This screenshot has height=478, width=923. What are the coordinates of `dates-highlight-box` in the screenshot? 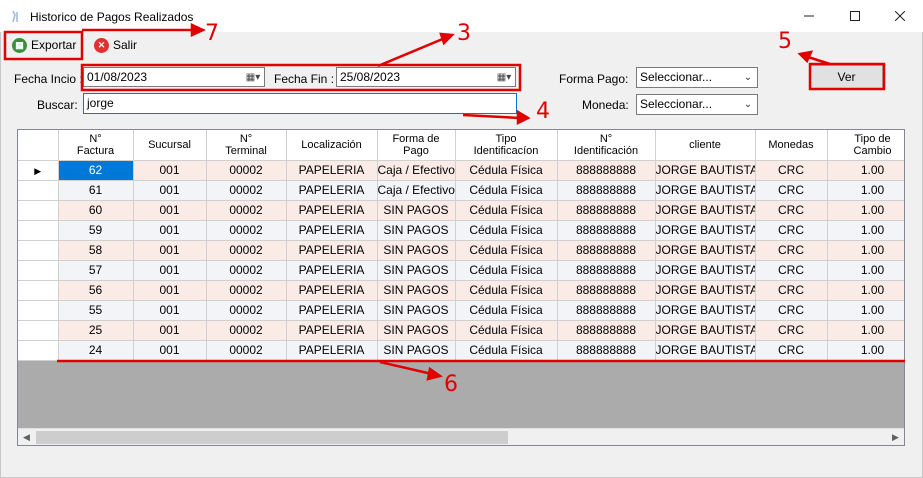 It's located at (301, 77).